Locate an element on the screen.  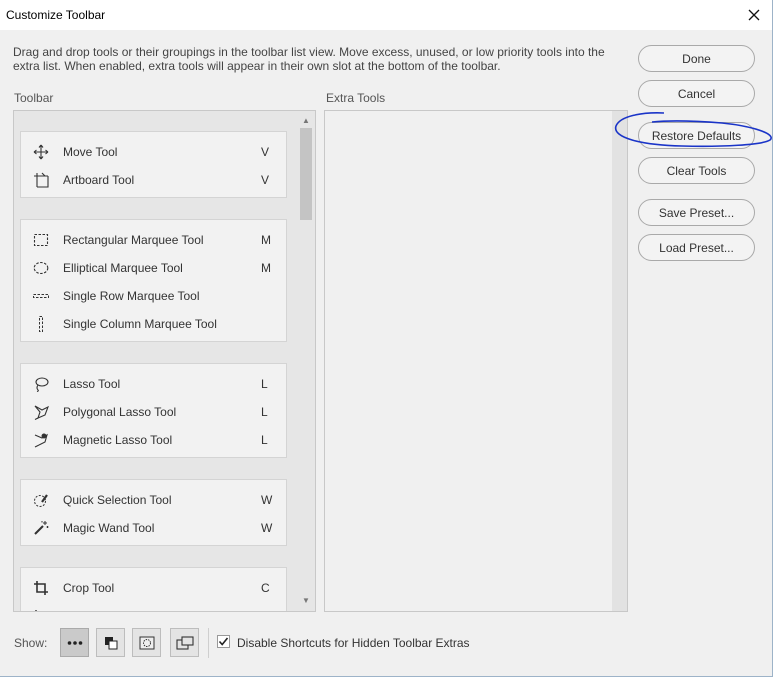
crop-icon is located at coordinates (41, 588).